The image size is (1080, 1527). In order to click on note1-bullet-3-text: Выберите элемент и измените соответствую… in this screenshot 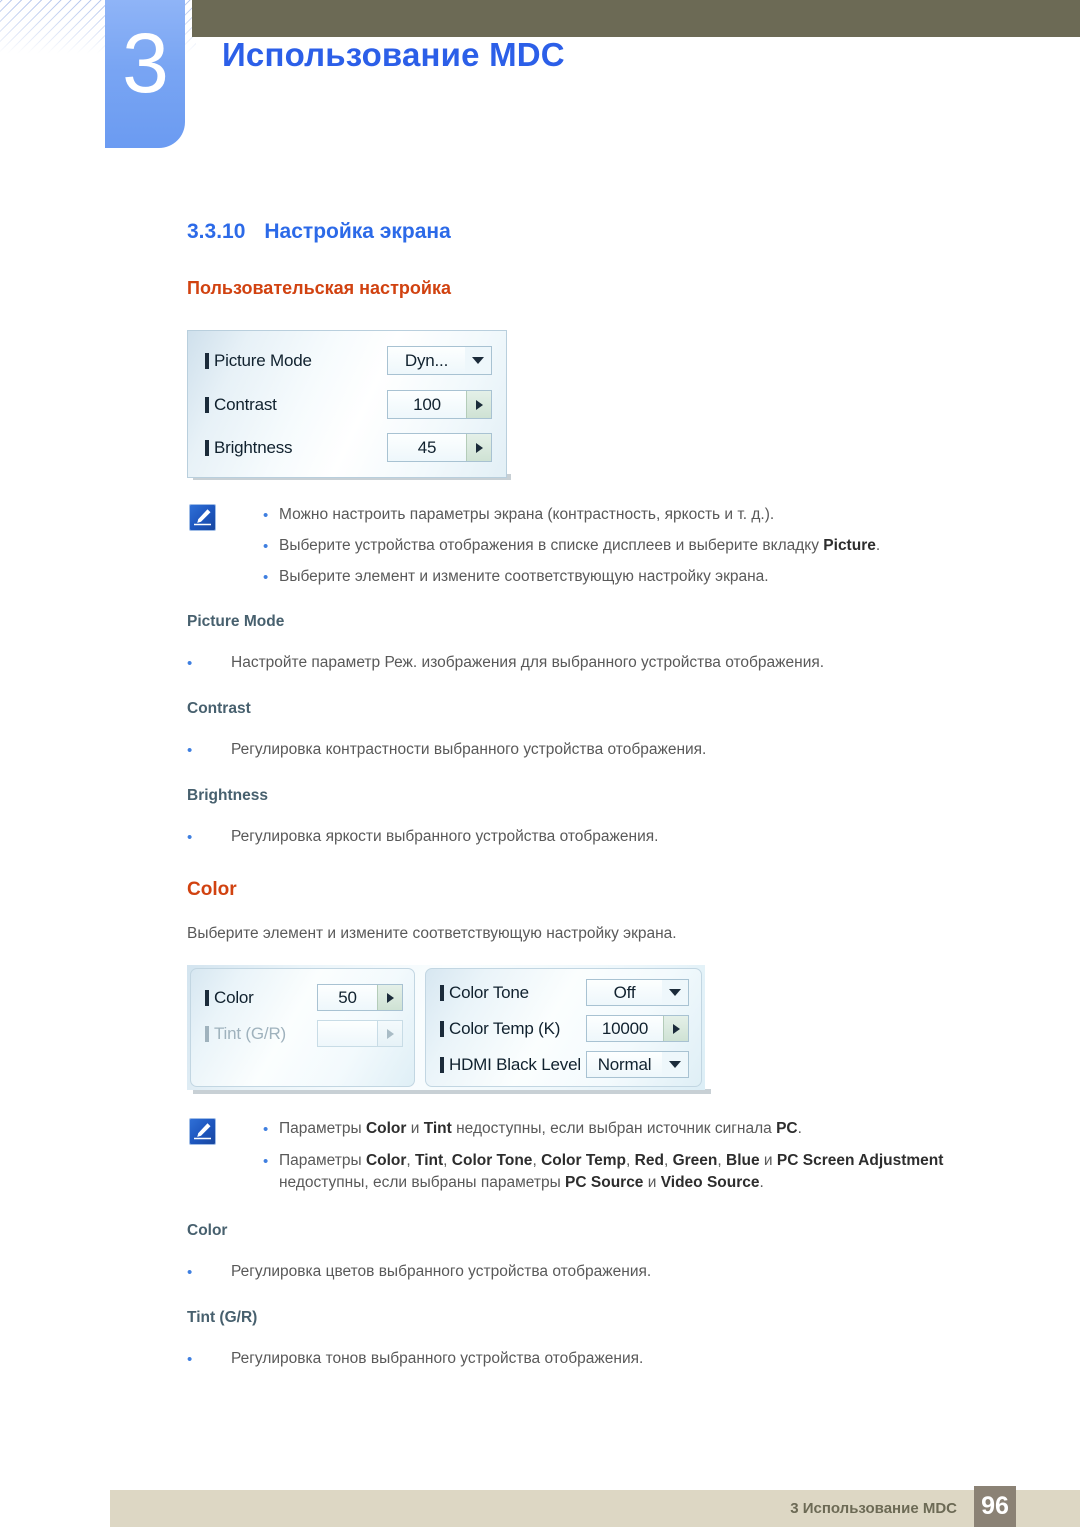, I will do `click(524, 576)`.